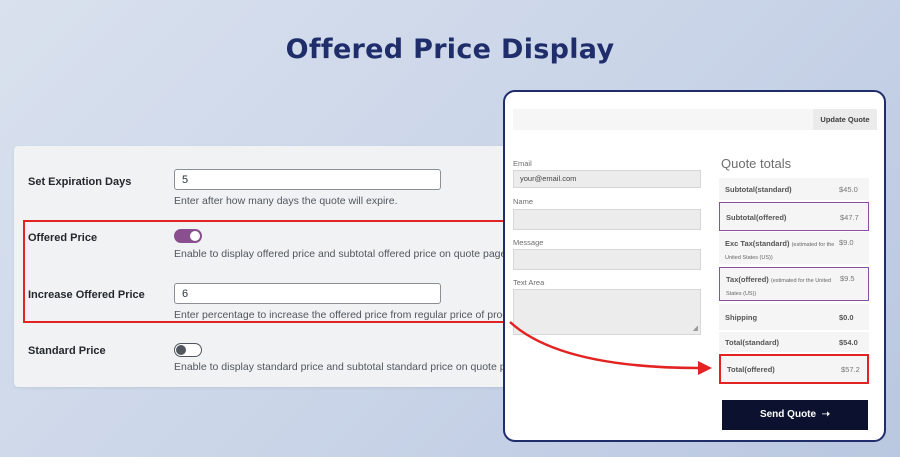 This screenshot has height=457, width=900. What do you see at coordinates (751, 369) in the screenshot?
I see `totals-label: Total(offered)` at bounding box center [751, 369].